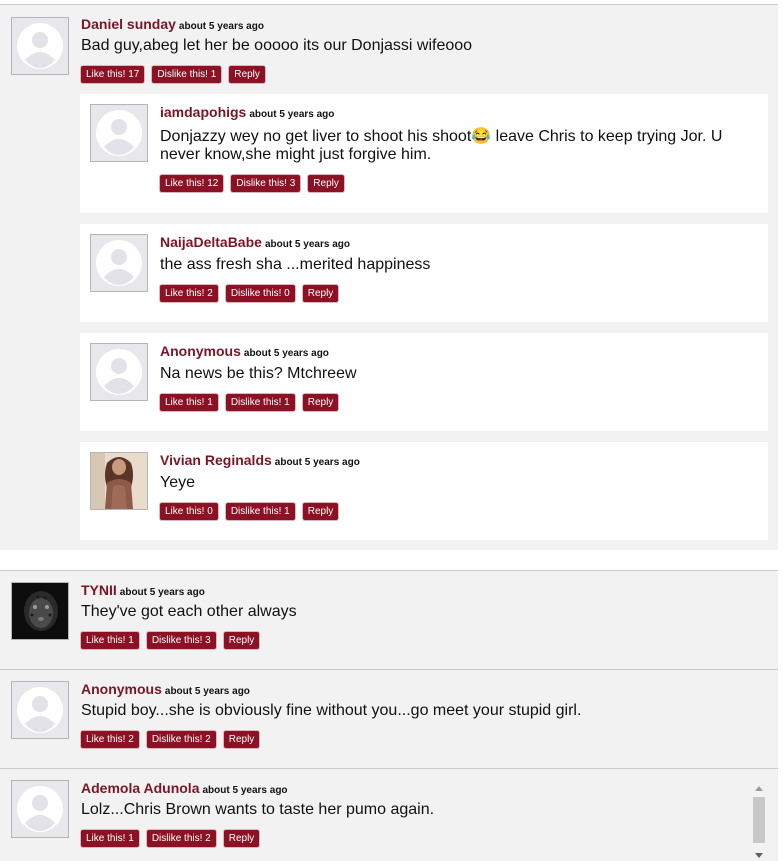 The image size is (783, 861). Describe the element at coordinates (189, 511) in the screenshot. I see `like-button: Like this! 0` at that location.